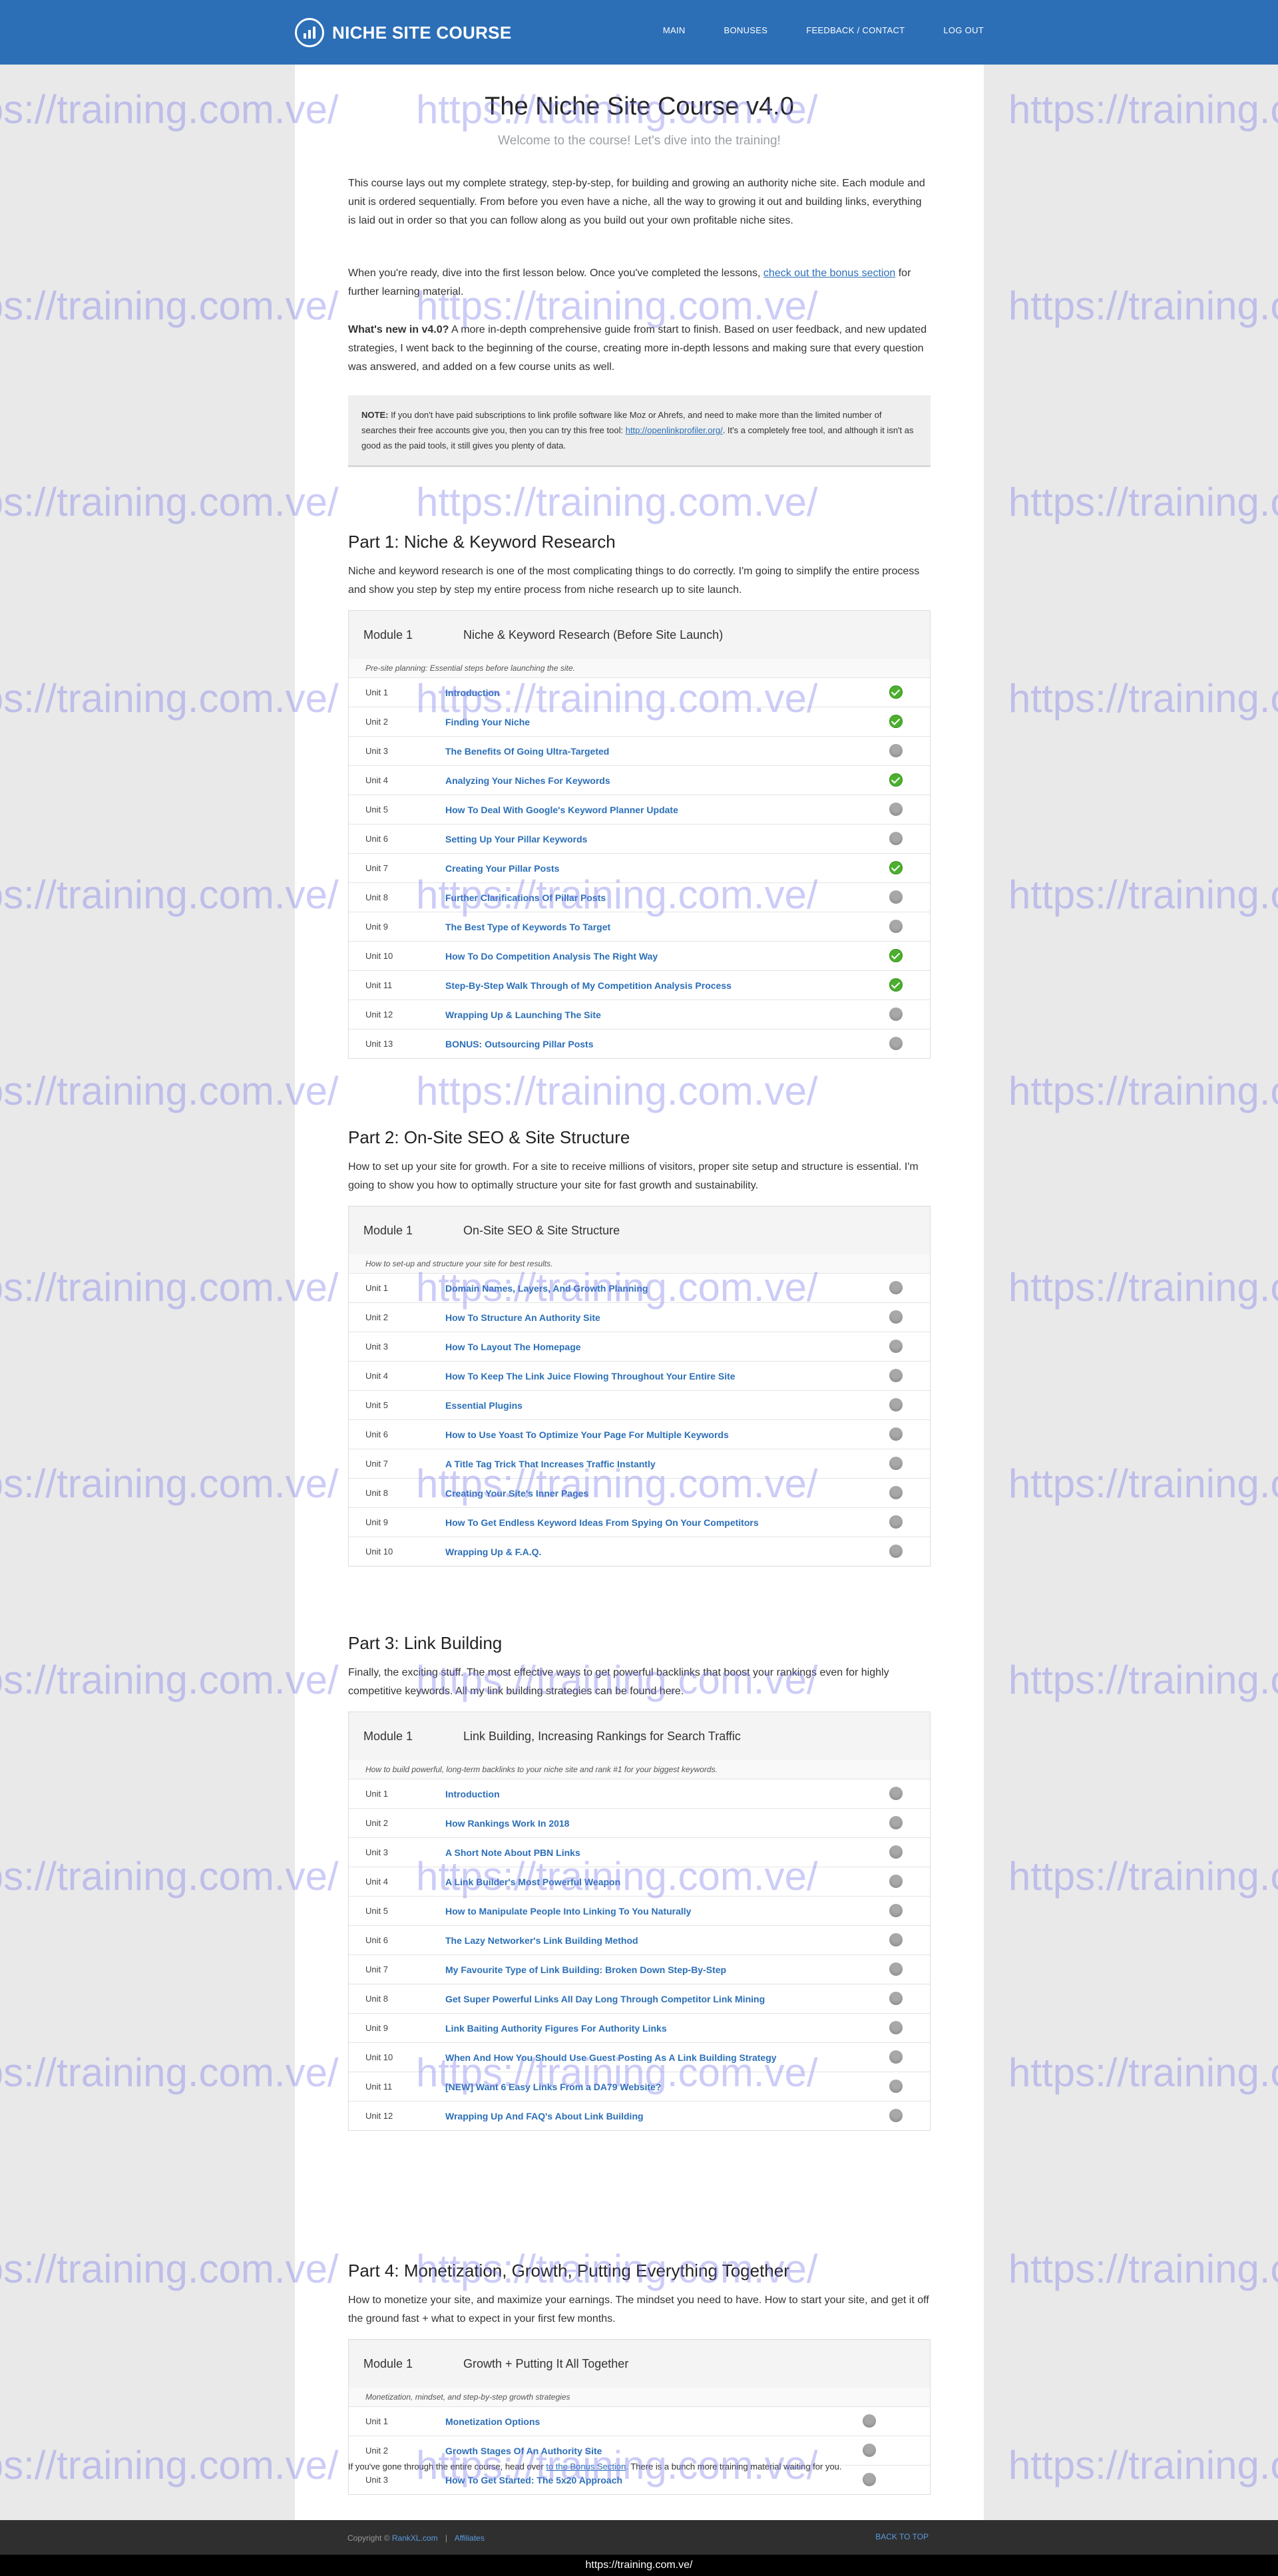  Describe the element at coordinates (639, 1347) in the screenshot. I see `unit-row: Unit 3 How To Layout The Homepage` at that location.